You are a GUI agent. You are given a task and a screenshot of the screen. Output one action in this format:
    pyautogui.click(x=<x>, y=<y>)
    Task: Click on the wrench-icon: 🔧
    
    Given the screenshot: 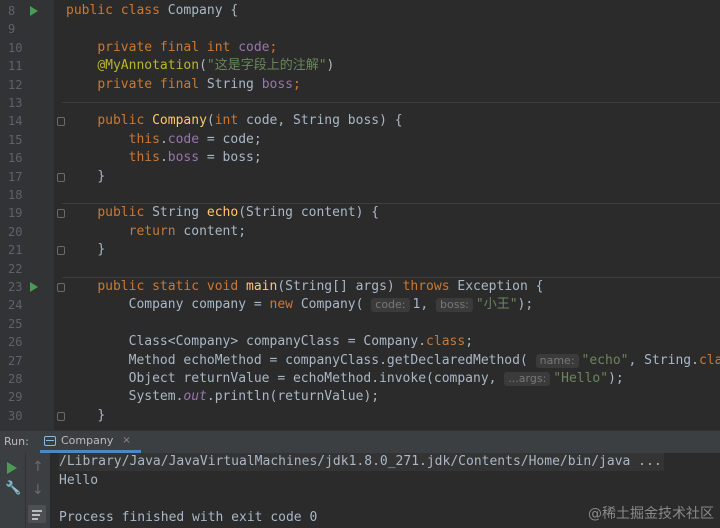 What is the action you would take?
    pyautogui.click(x=13, y=488)
    